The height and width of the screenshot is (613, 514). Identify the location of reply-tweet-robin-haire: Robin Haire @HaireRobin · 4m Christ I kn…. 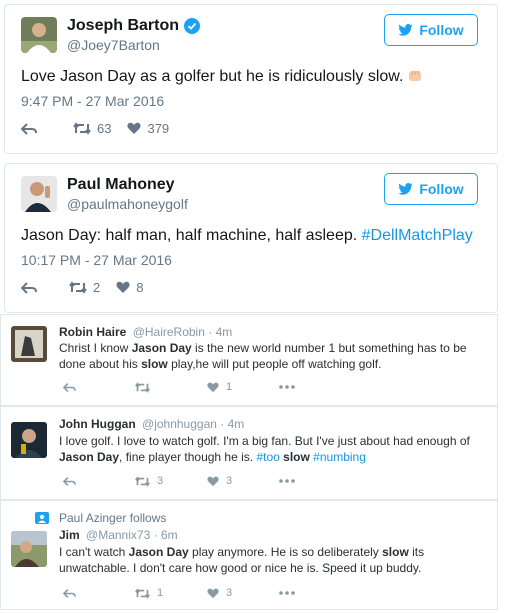
(249, 360).